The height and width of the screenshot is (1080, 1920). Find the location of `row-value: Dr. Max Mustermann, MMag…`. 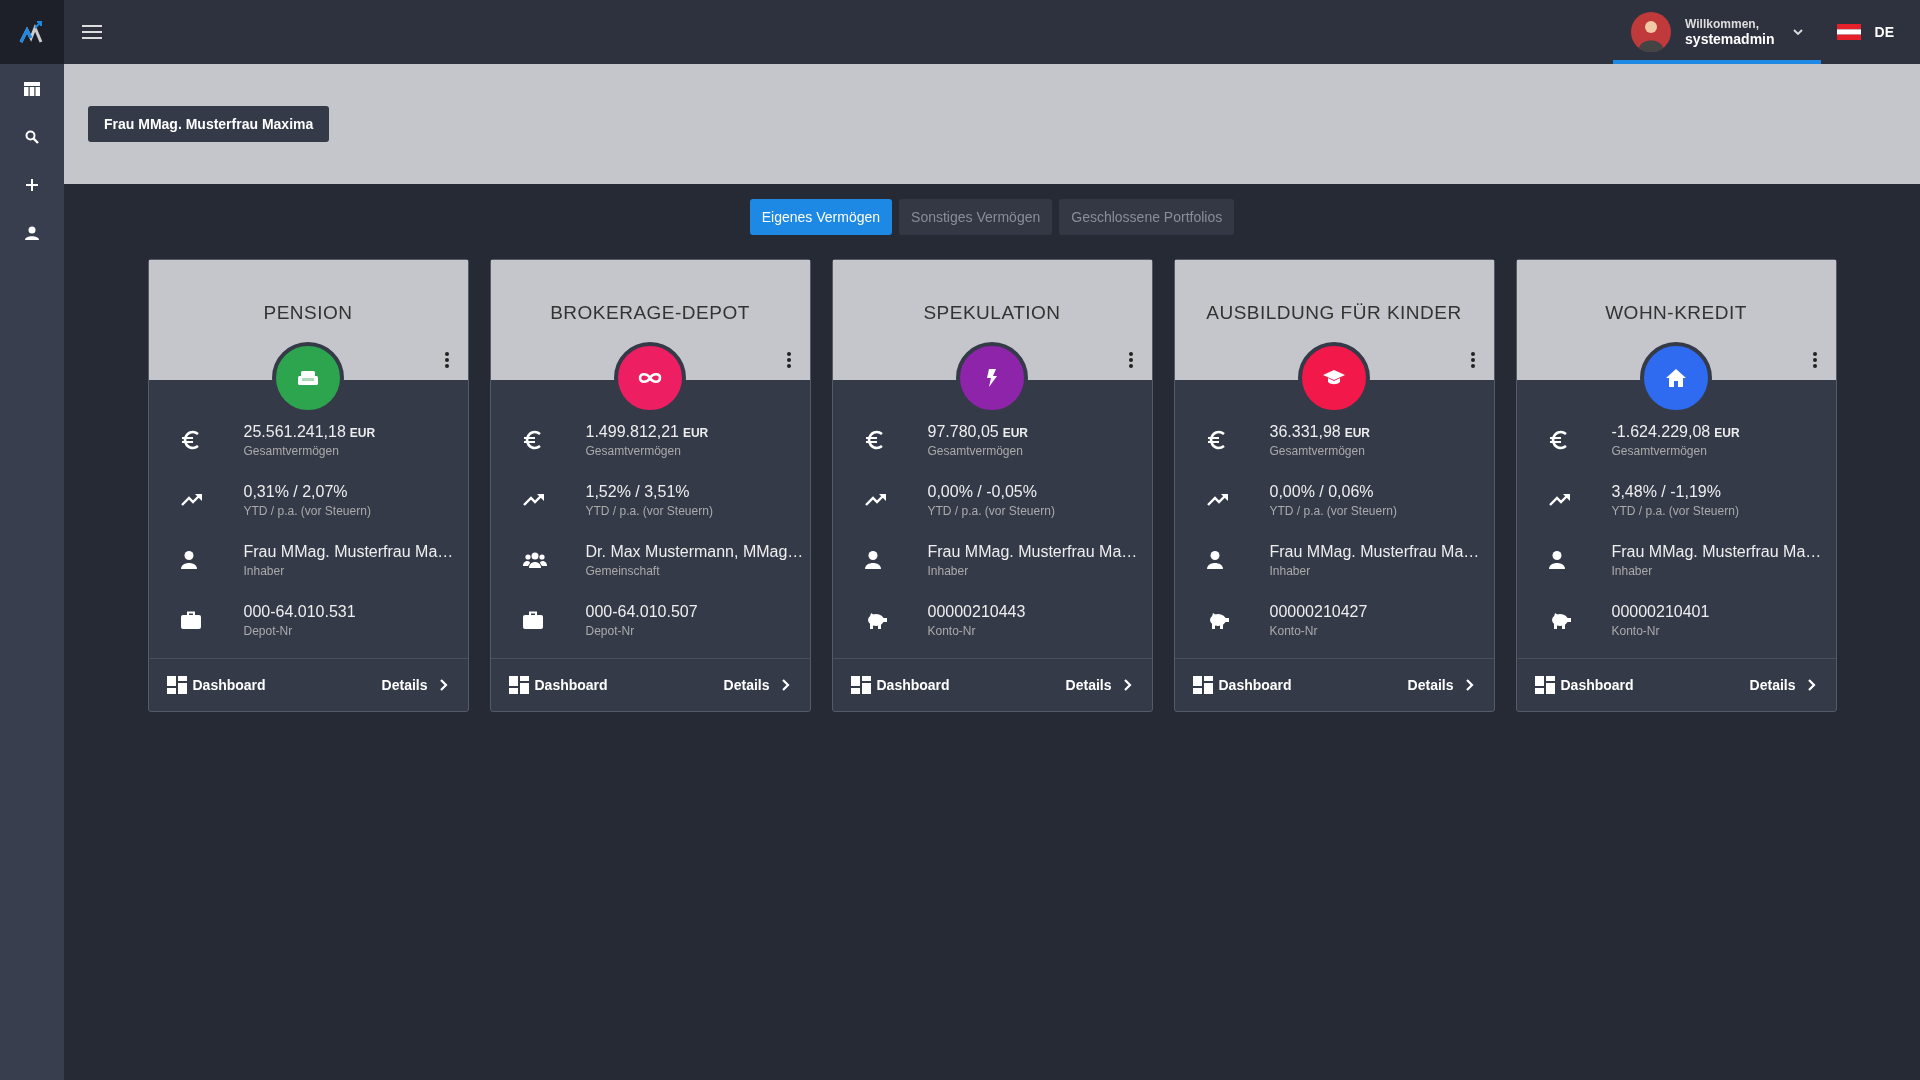

row-value: Dr. Max Mustermann, MMag… is located at coordinates (693, 551).